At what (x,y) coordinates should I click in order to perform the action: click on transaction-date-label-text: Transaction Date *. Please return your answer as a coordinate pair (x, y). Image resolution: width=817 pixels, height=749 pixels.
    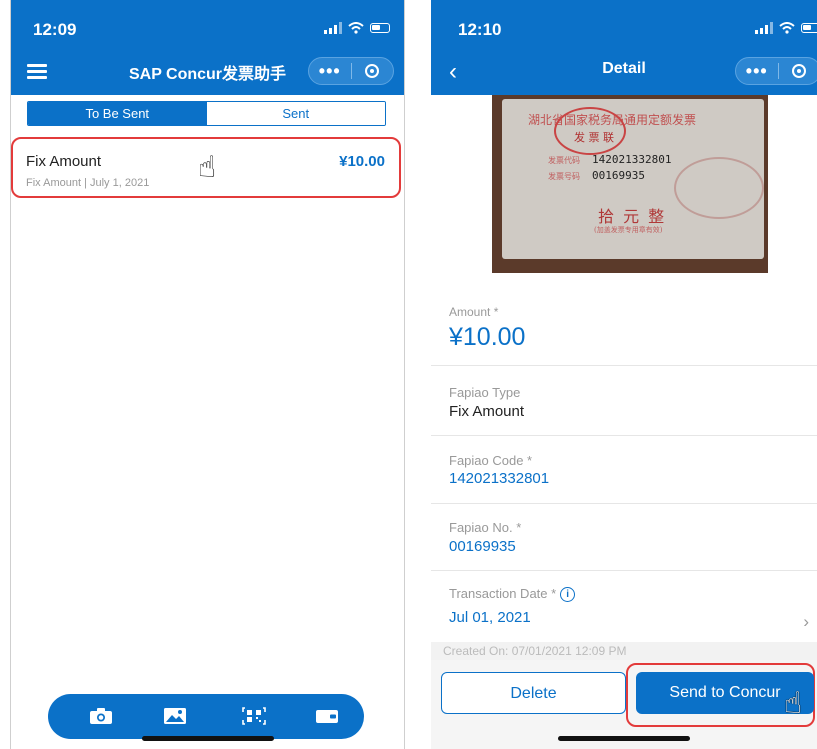
    Looking at the image, I should click on (503, 593).